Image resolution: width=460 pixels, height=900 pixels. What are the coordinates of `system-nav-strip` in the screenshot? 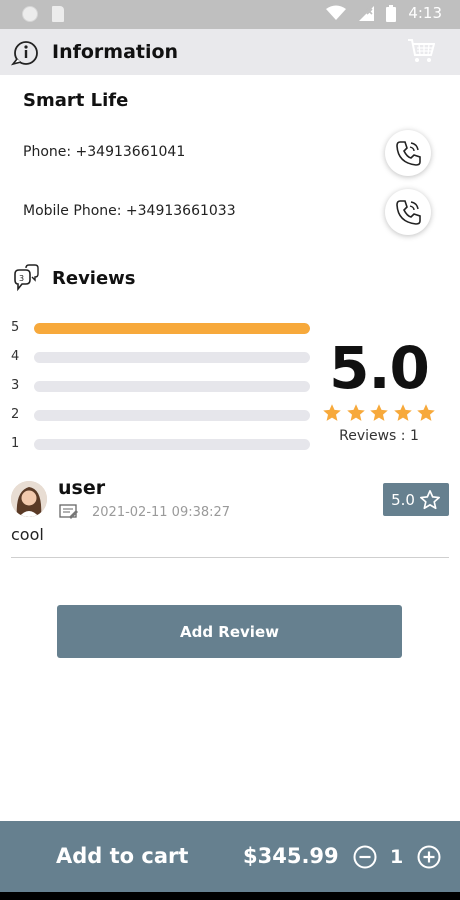 It's located at (230, 896).